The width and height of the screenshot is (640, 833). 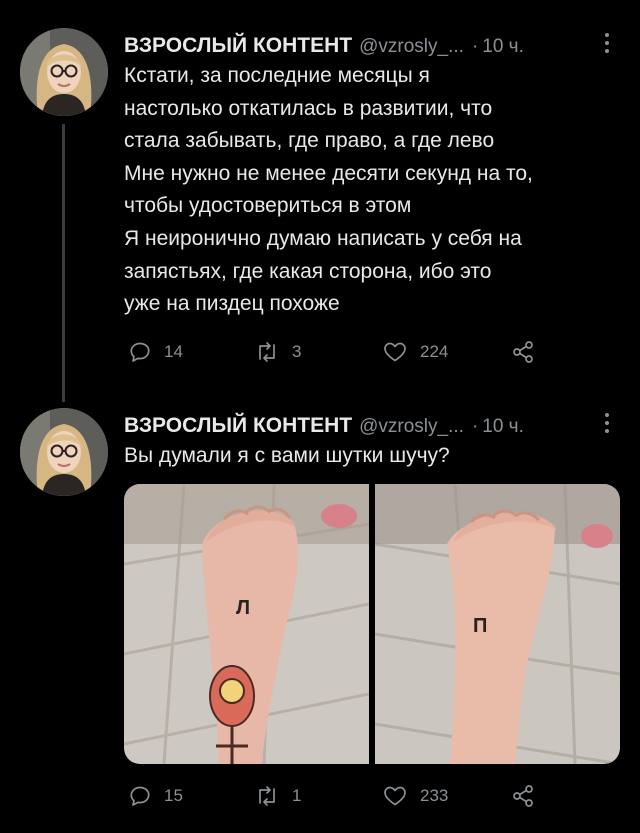 I want to click on retweet-count: 1, so click(x=297, y=795).